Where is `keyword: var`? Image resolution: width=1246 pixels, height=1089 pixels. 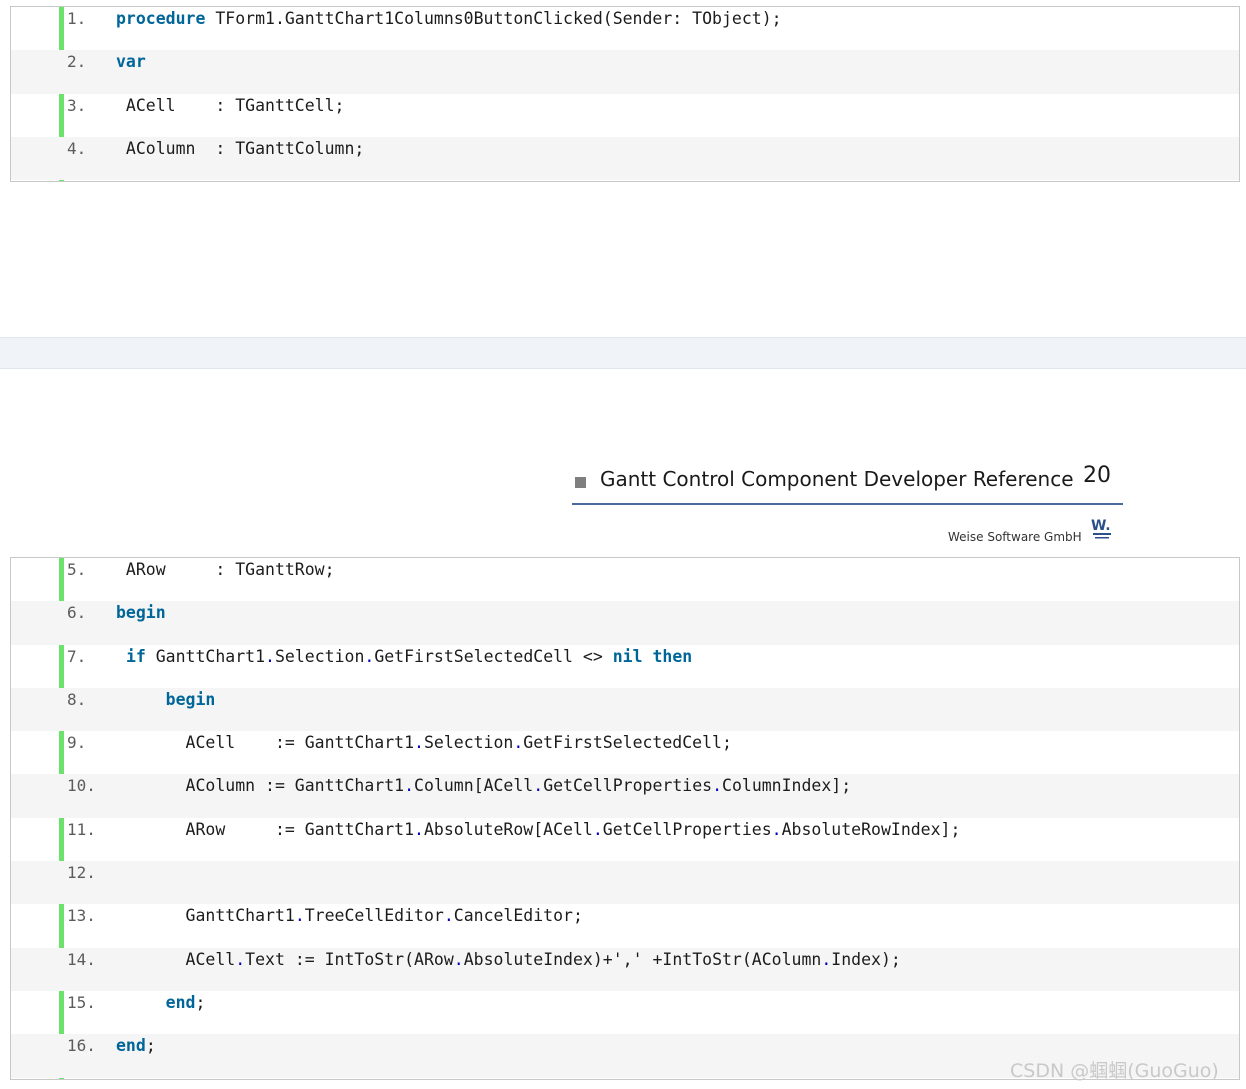
keyword: var is located at coordinates (131, 62).